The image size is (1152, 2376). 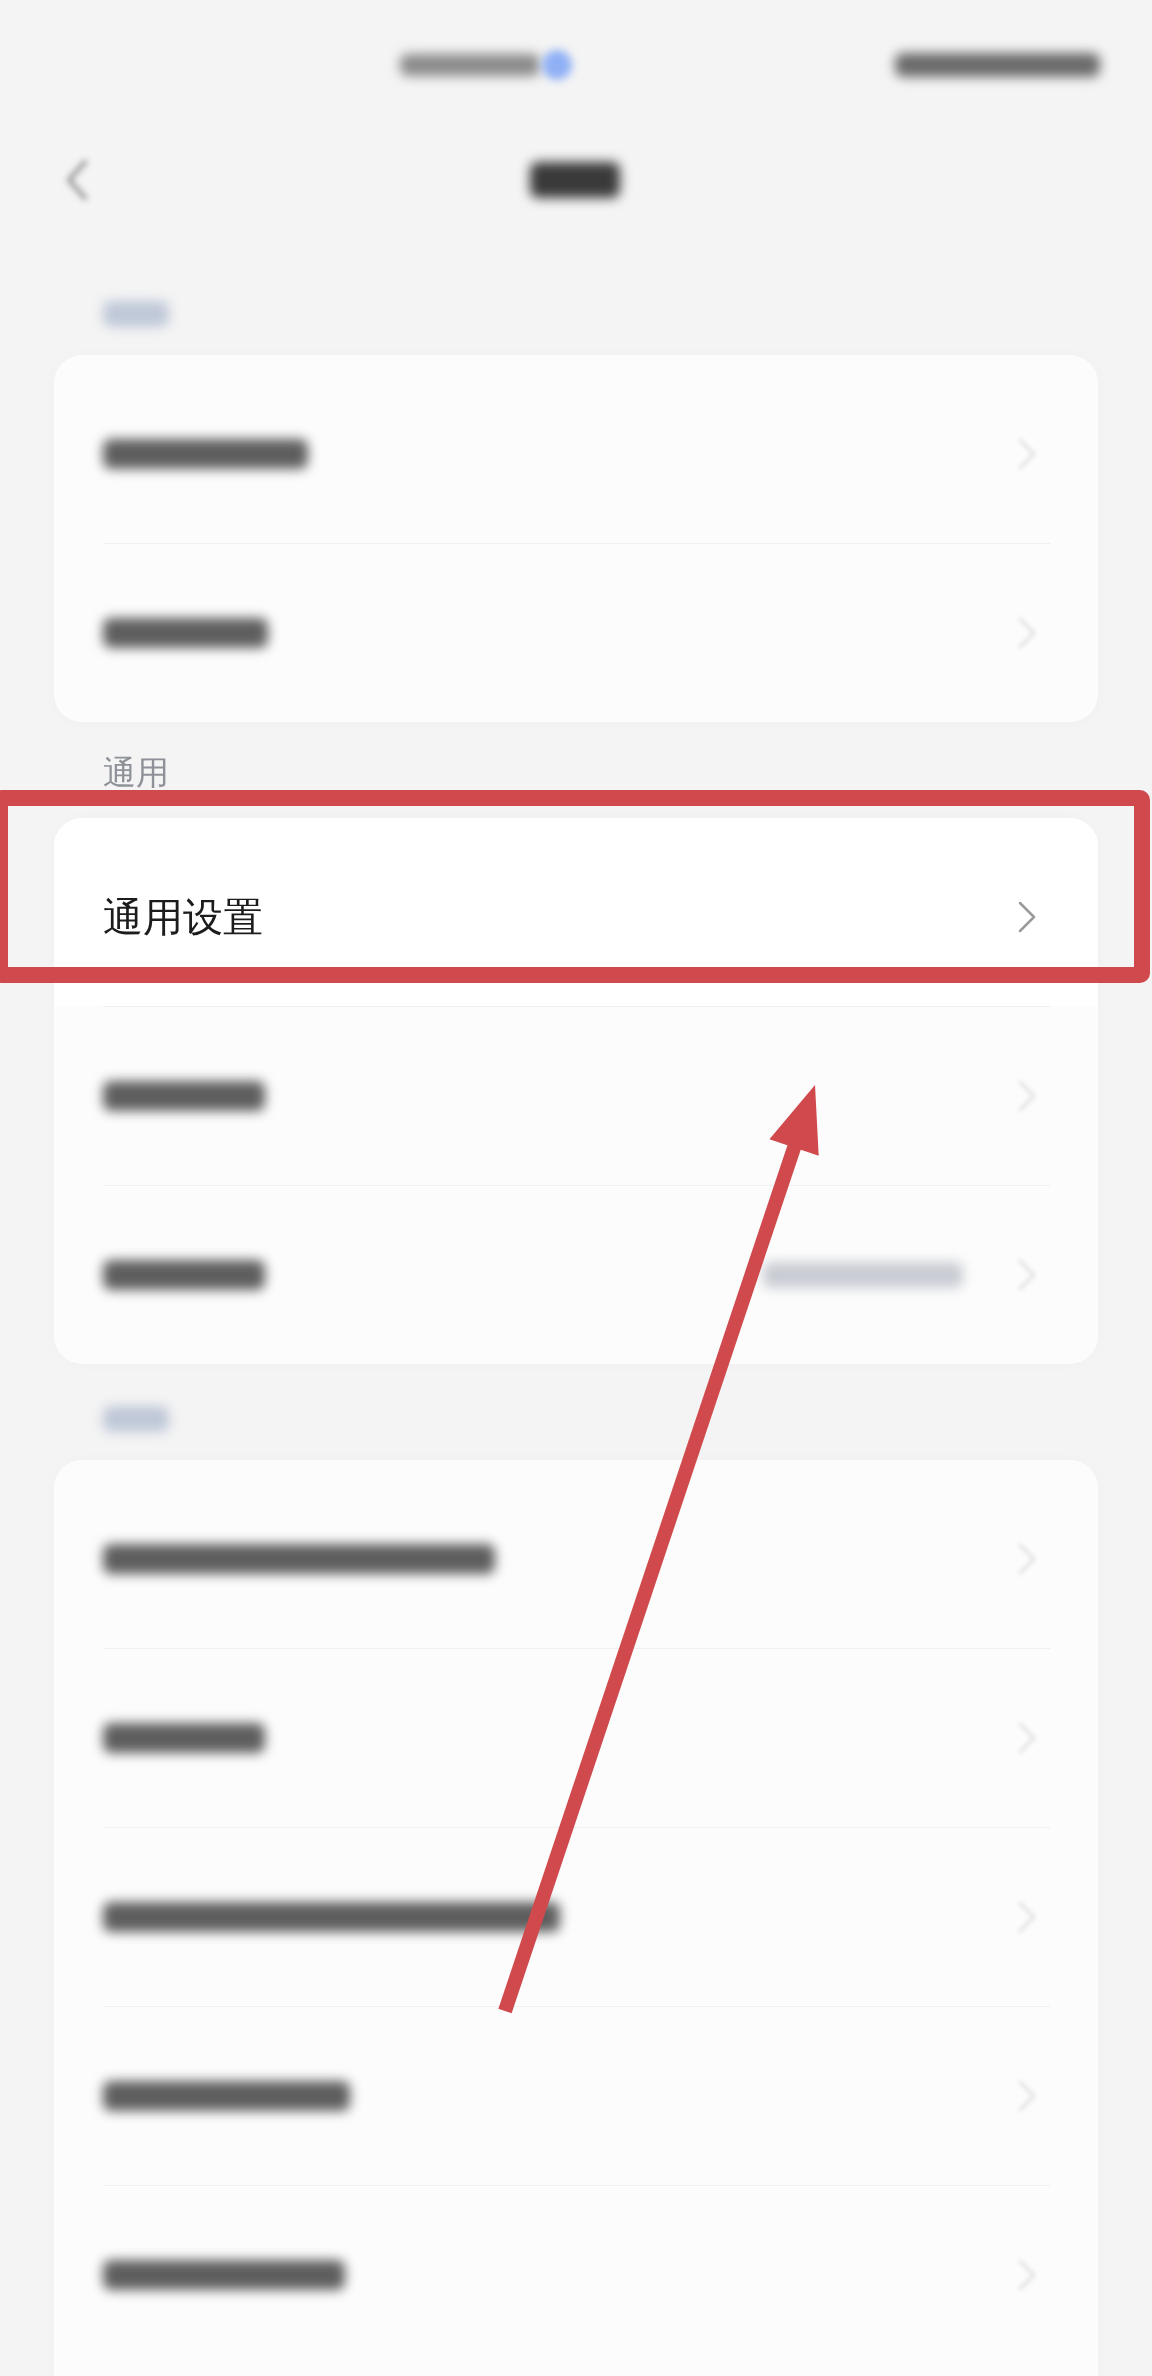 I want to click on section-label: 通用, so click(x=136, y=773).